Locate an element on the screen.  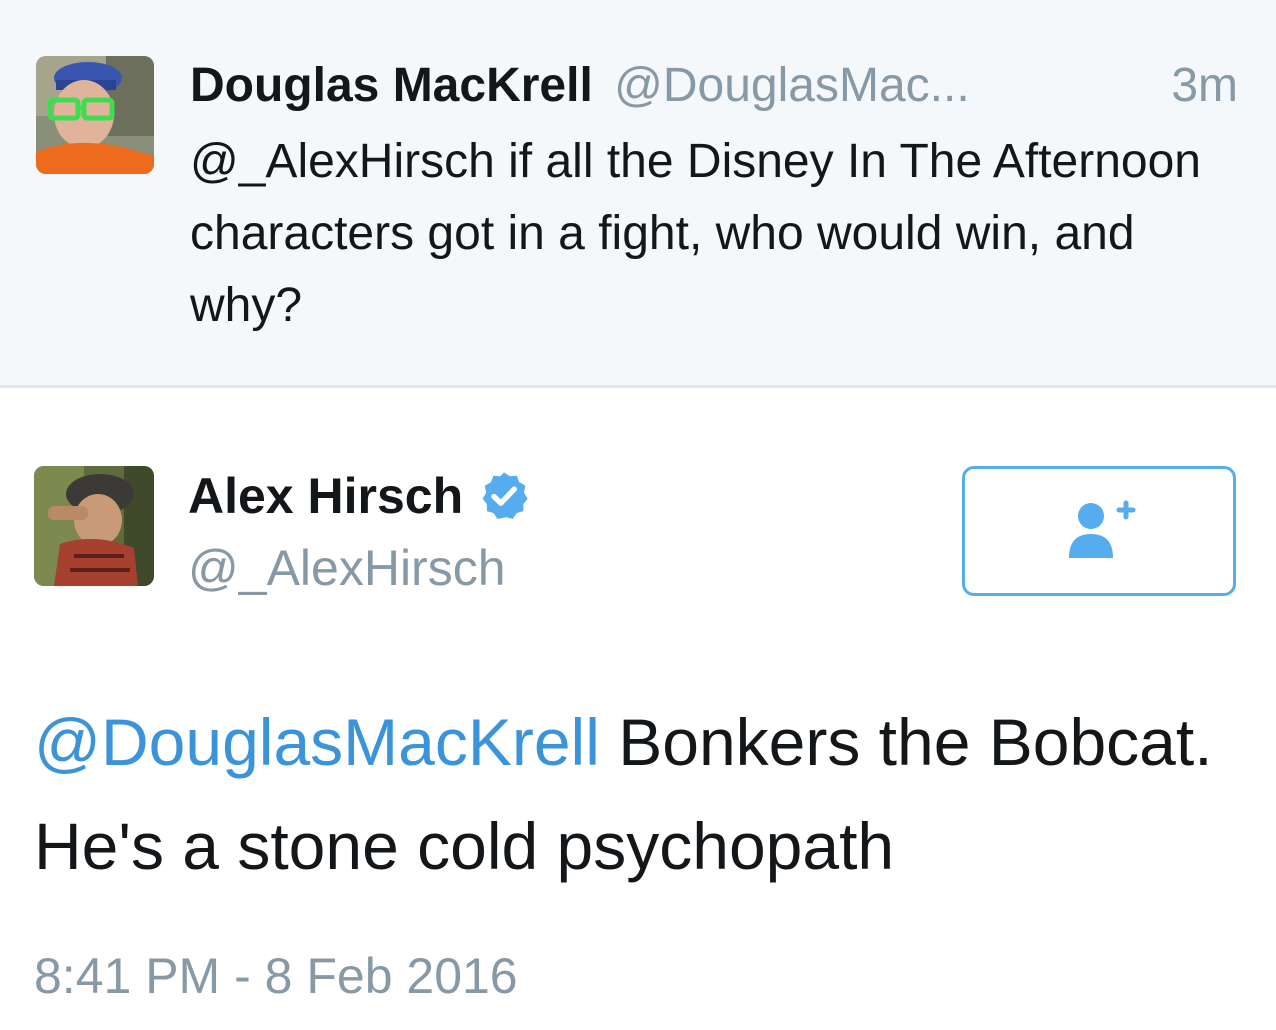
parent-tweet-time: 3m is located at coordinates (1204, 86).